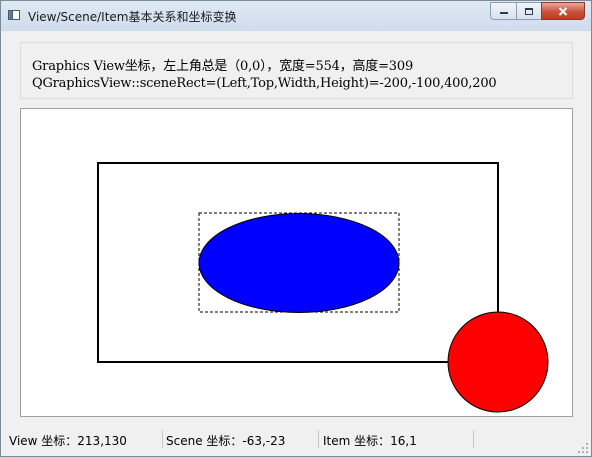  Describe the element at coordinates (68, 441) in the screenshot. I see `status-view-coord: View 坐标：213,130` at that location.